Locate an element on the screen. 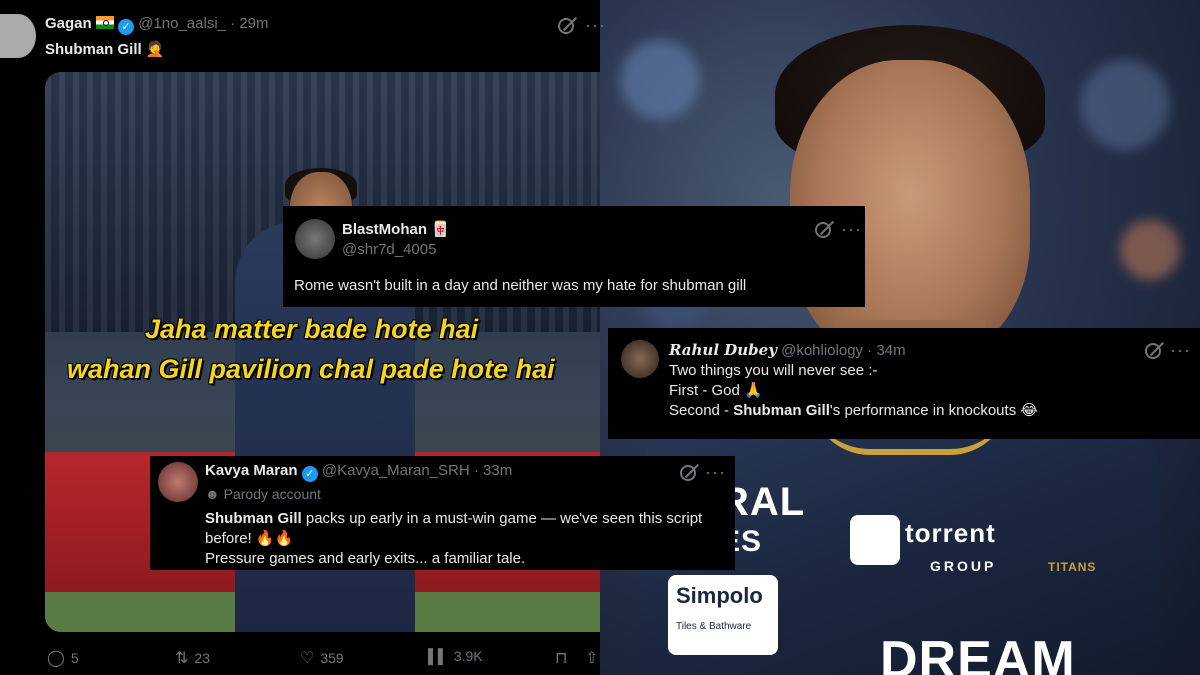 This screenshot has height=675, width=1200. display-name: Gagan is located at coordinates (68, 23).